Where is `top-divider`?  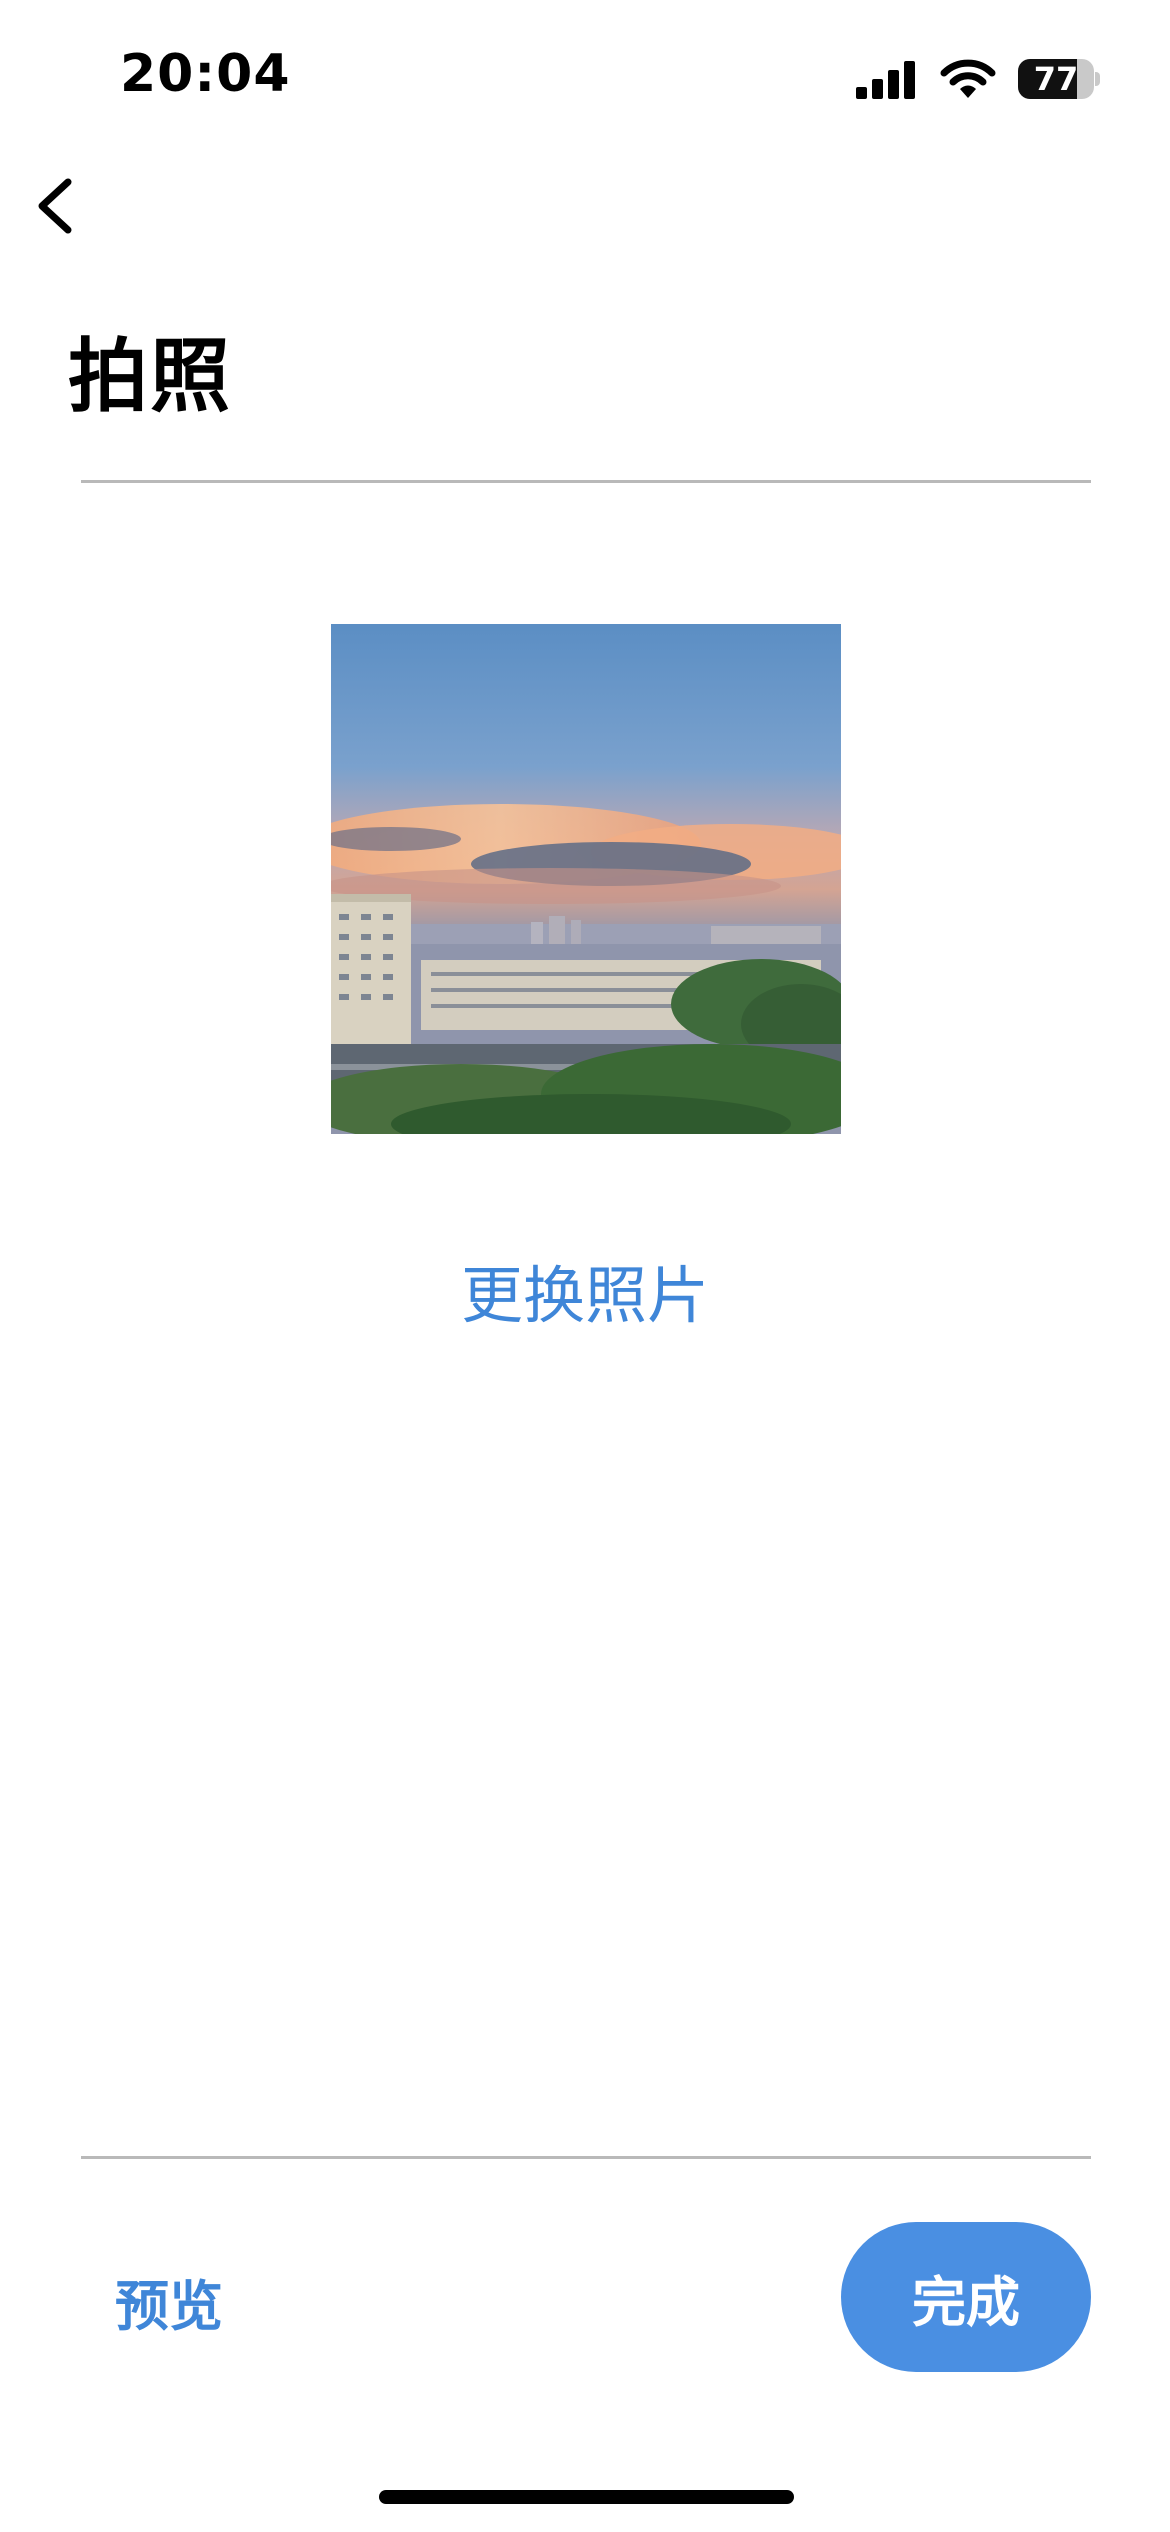
top-divider is located at coordinates (586, 481).